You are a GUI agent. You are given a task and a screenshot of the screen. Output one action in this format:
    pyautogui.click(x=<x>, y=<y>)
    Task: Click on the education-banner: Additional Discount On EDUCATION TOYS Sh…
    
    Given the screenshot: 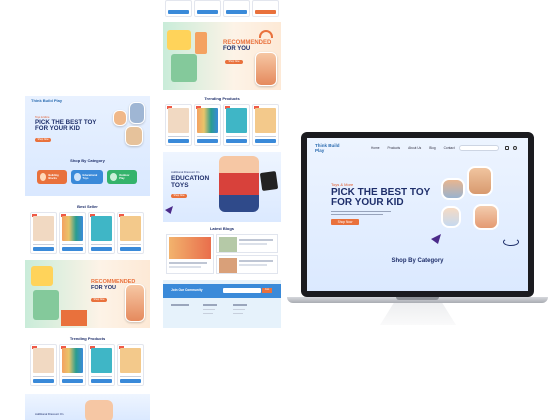 What is the action you would take?
    pyautogui.click(x=222, y=187)
    